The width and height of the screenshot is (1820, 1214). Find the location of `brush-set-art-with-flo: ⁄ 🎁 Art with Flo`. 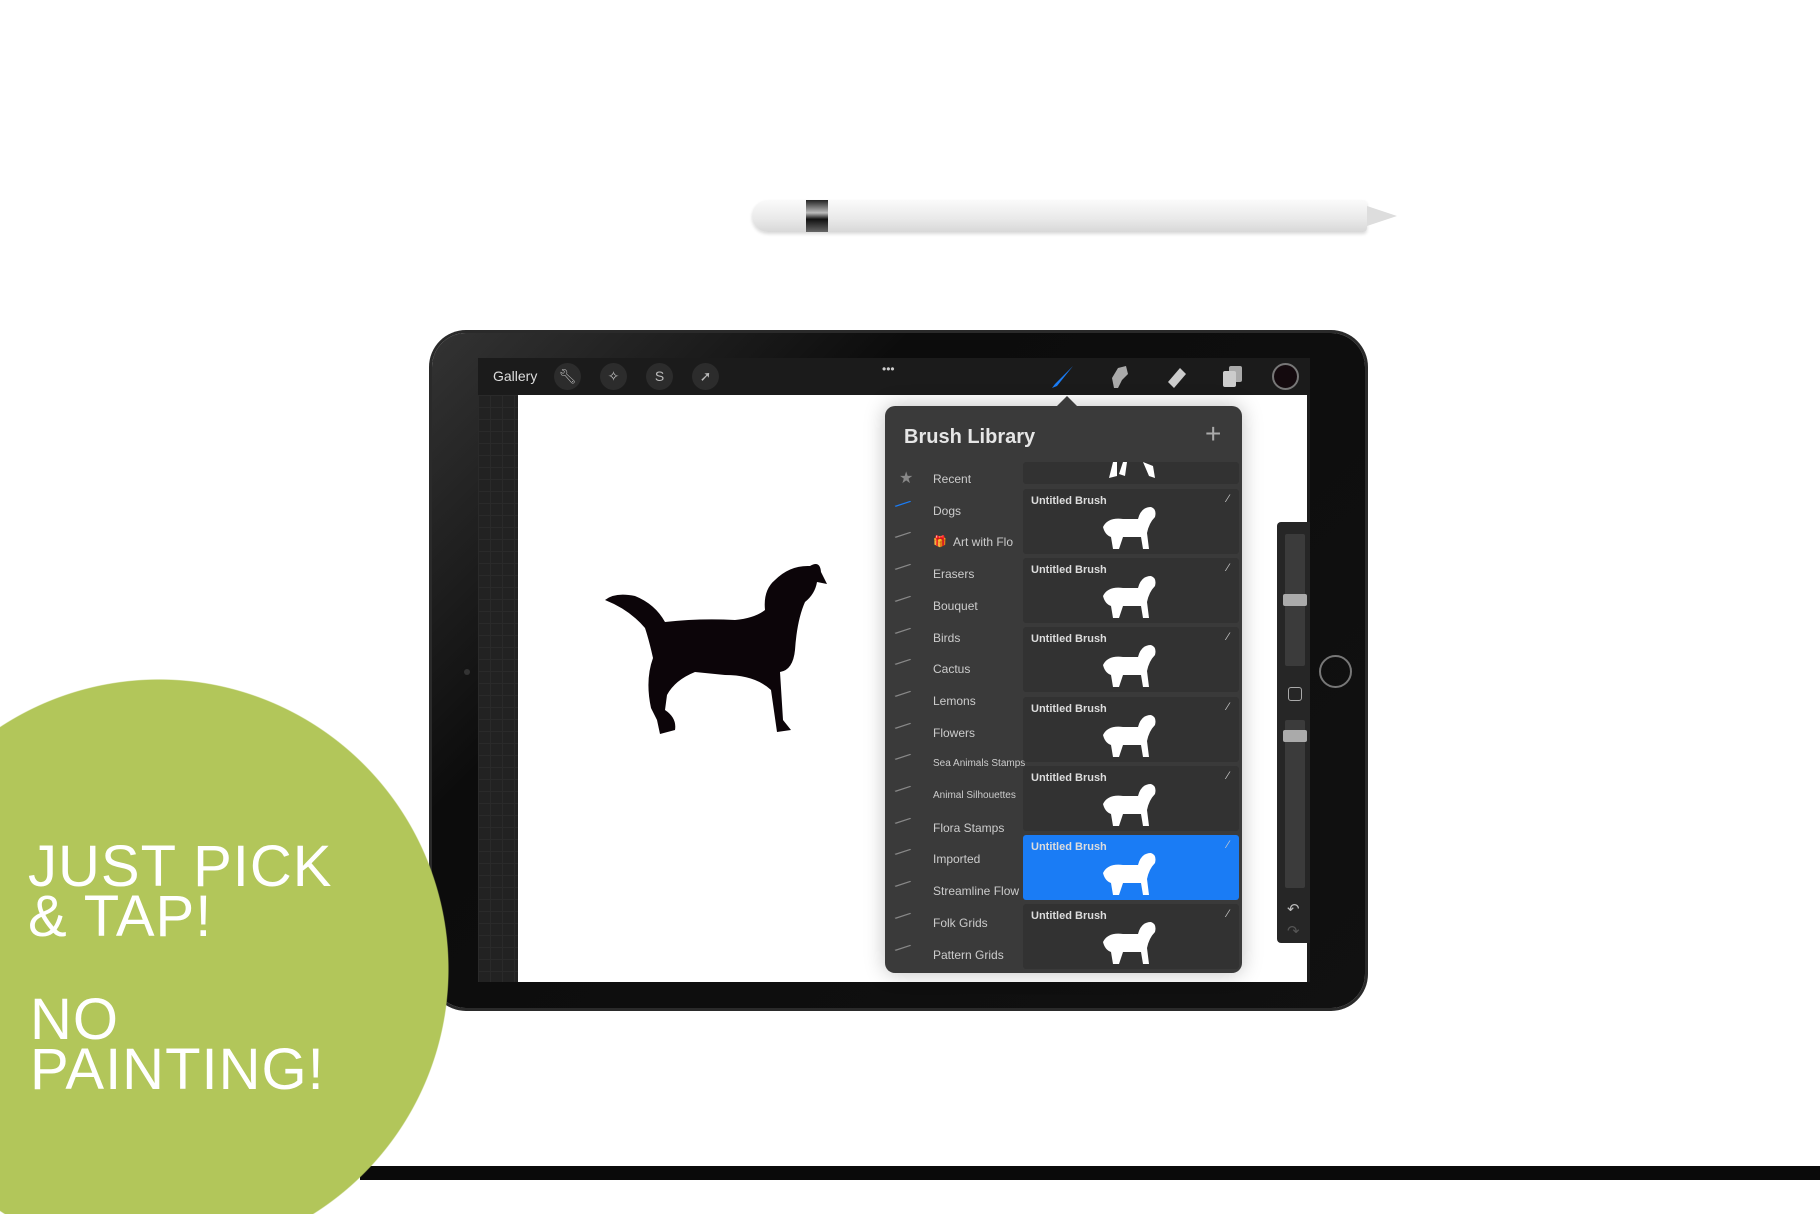

brush-set-art-with-flo: ⁄ 🎁 Art with Flo is located at coordinates (957, 540).